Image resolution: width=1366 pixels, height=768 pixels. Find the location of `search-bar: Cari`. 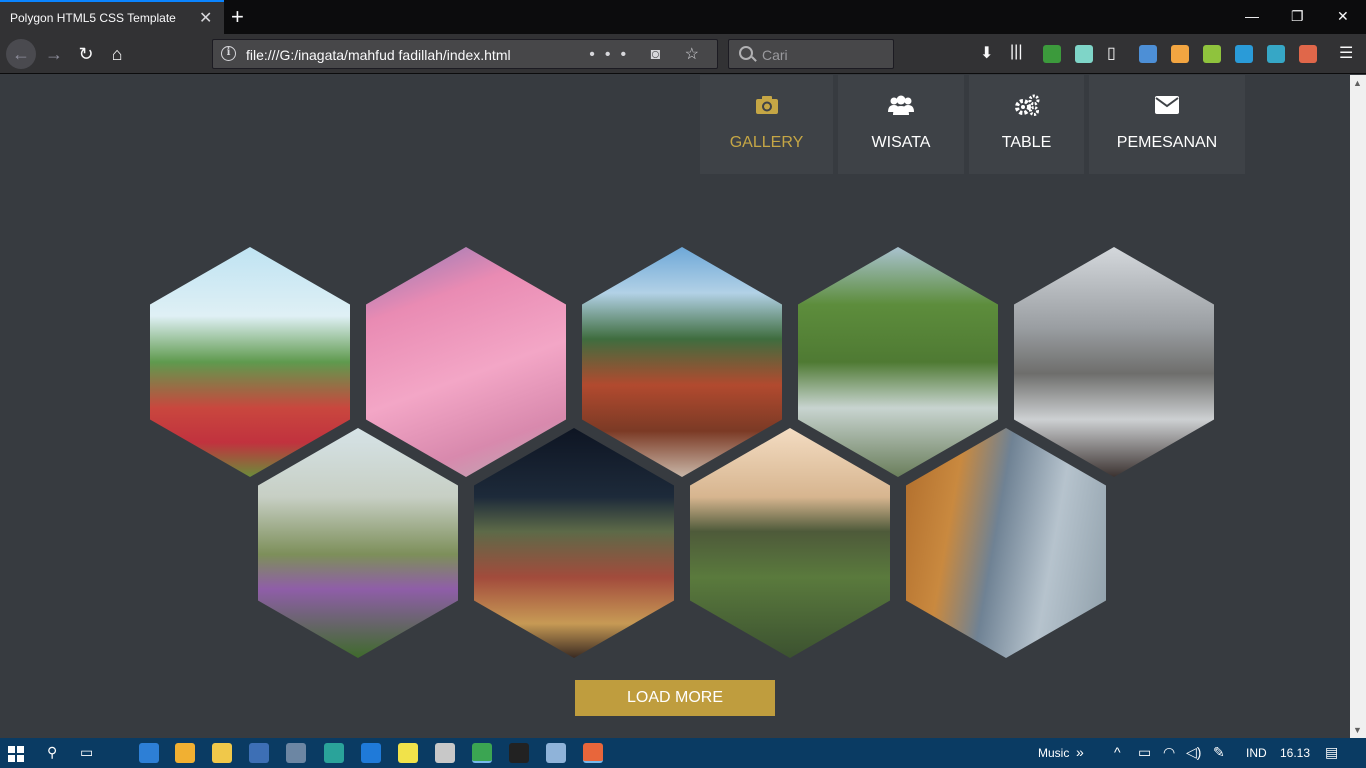

search-bar: Cari is located at coordinates (811, 54).